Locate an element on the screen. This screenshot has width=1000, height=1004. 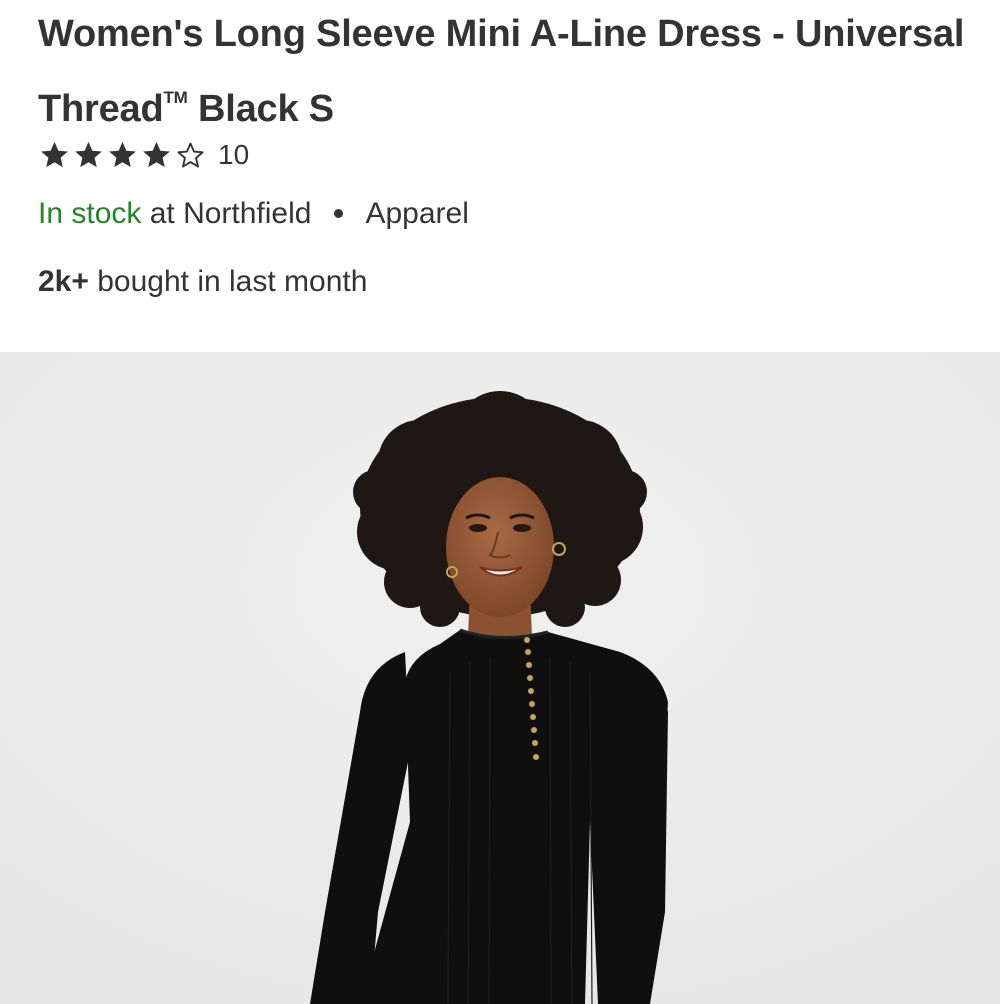
availability-line: In stock at Northfield Apparel is located at coordinates (253, 214).